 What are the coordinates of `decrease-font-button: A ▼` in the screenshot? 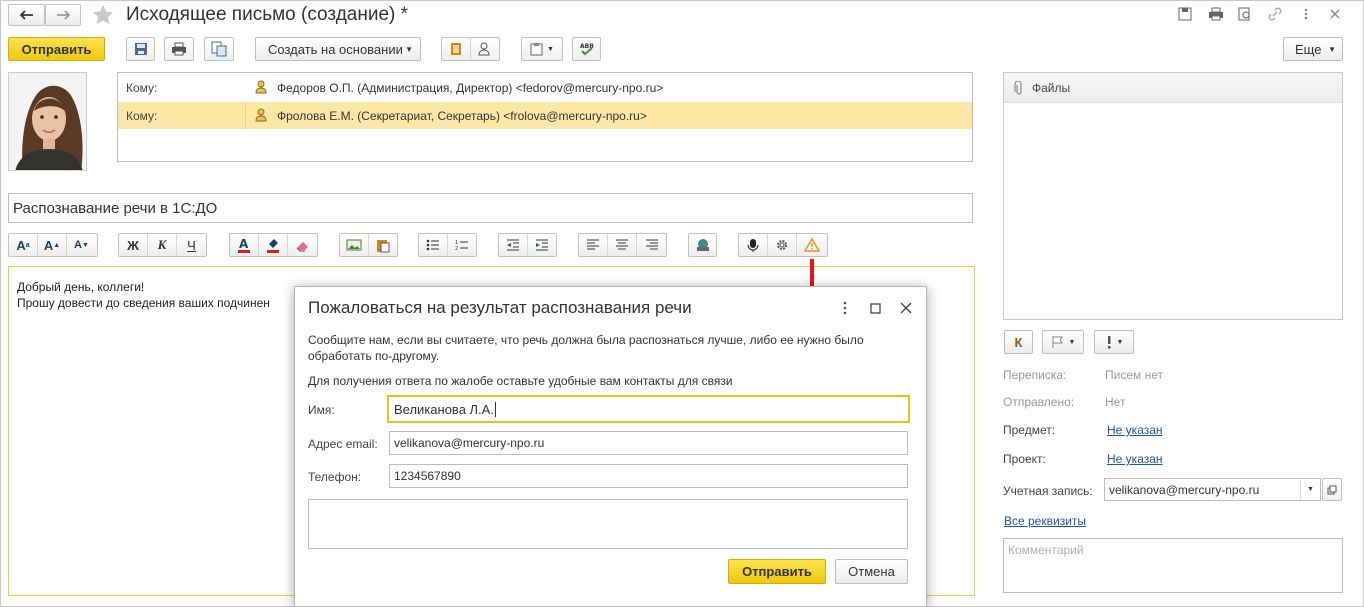 It's located at (81, 245).